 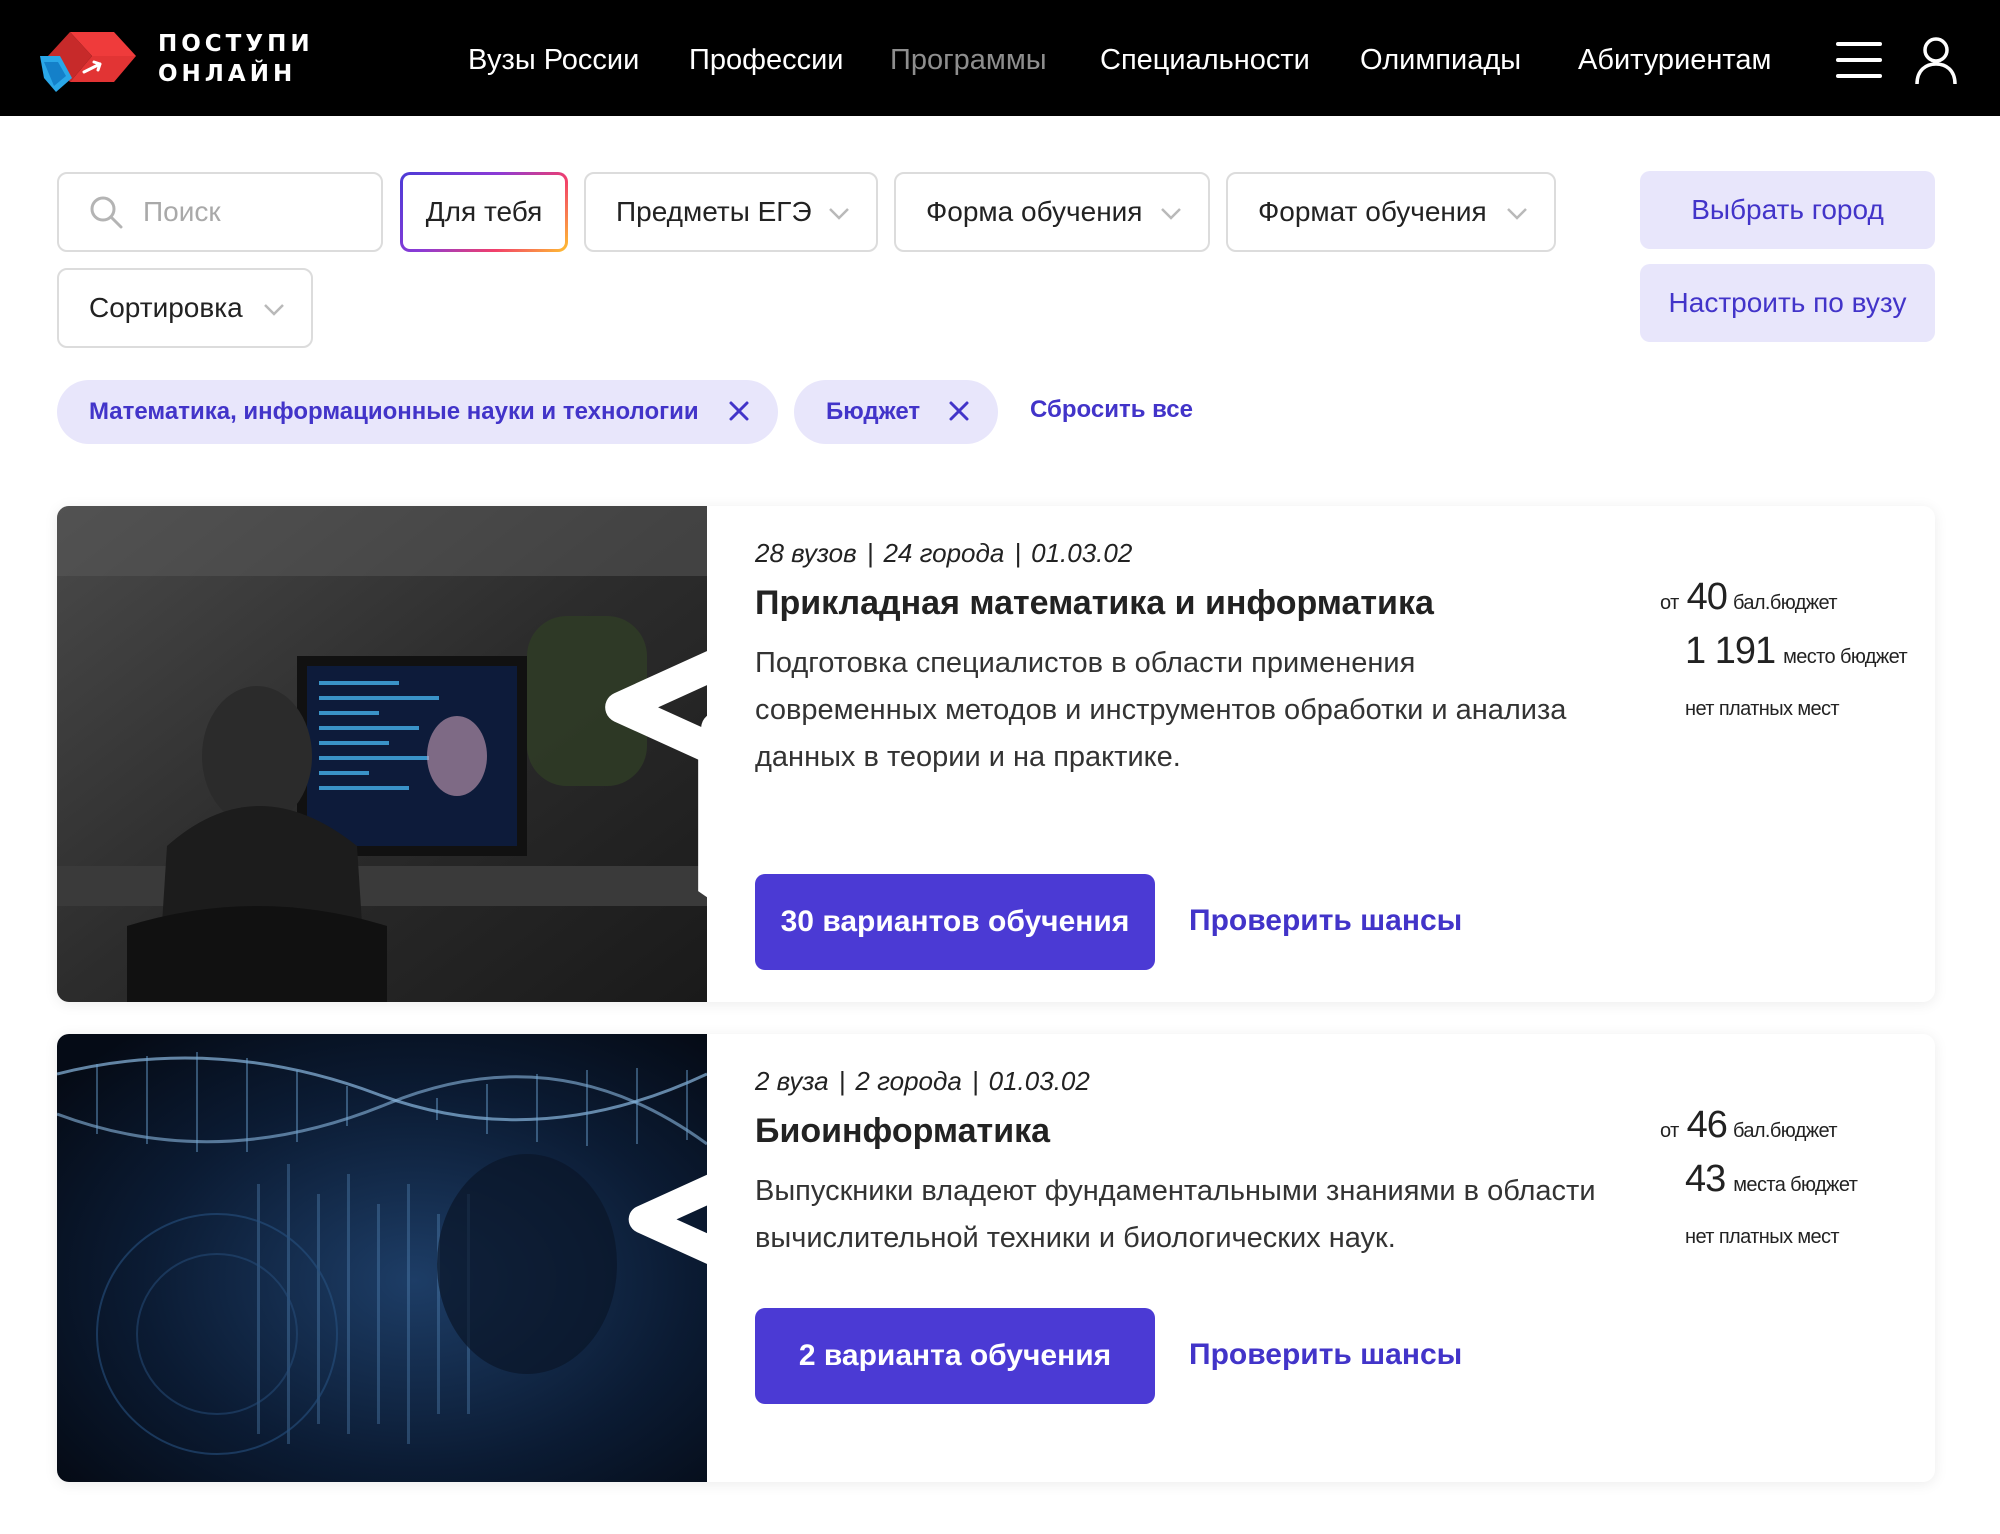 I want to click on cities-count: 24 города, so click(x=944, y=553).